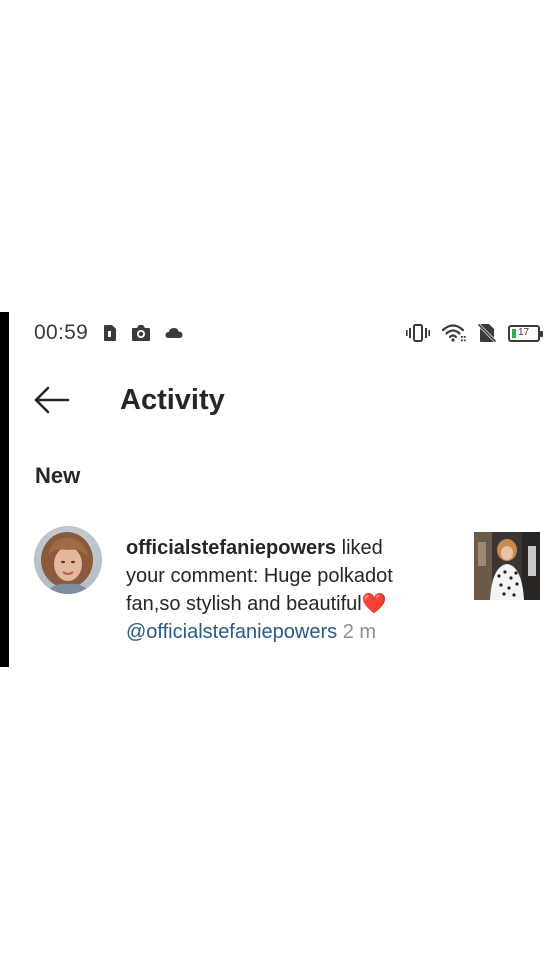  I want to click on section-title-new: New, so click(58, 475).